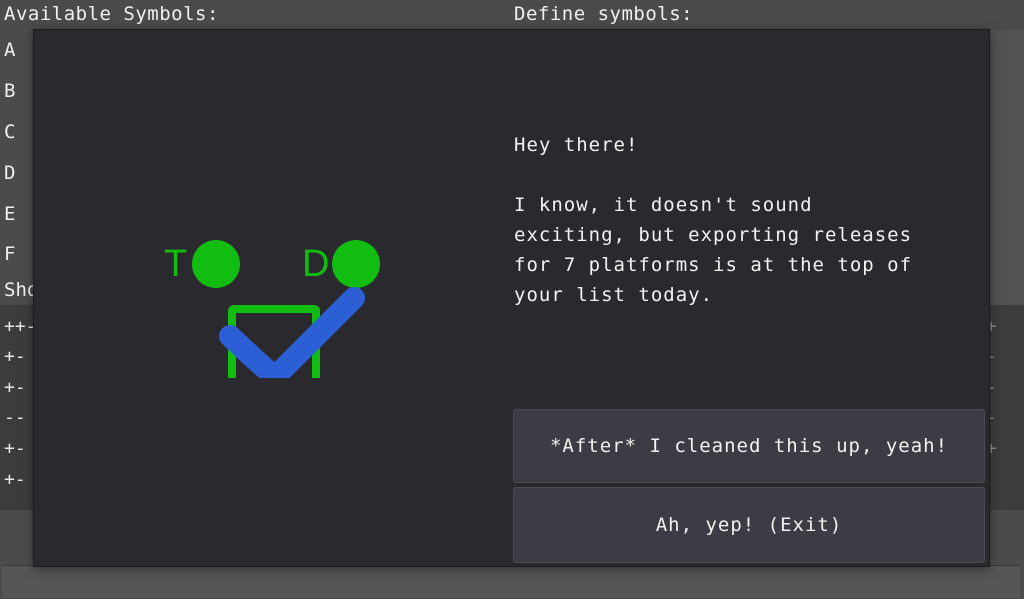 Image resolution: width=1024 pixels, height=599 pixels. Describe the element at coordinates (315, 264) in the screenshot. I see `logo-letter-d: D` at that location.